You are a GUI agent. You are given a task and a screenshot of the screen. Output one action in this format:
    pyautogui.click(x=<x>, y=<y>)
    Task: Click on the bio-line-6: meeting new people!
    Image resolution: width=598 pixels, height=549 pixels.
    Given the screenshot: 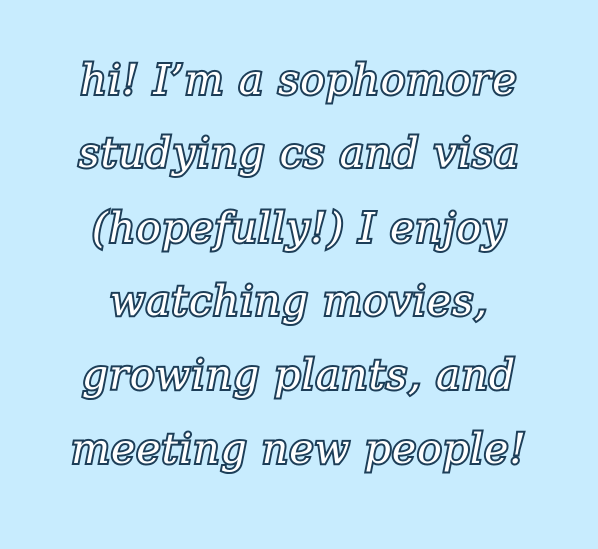 What is the action you would take?
    pyautogui.click(x=298, y=449)
    